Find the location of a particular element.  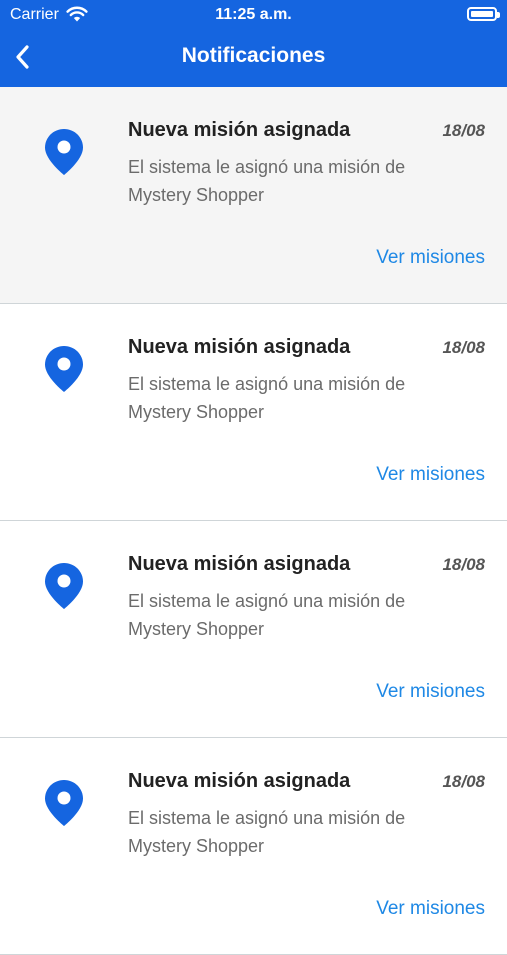

status-time: 11:25 a.m. is located at coordinates (253, 14).